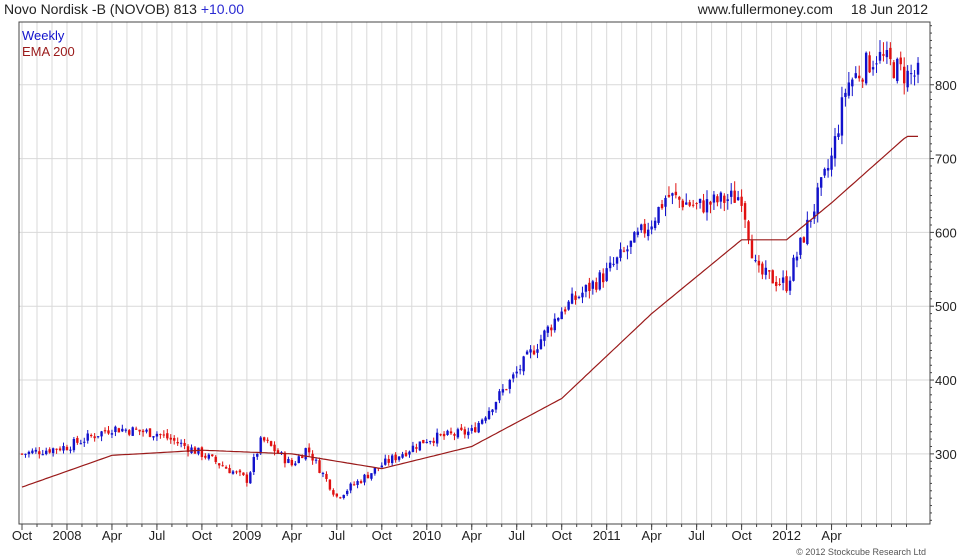 This screenshot has width=980, height=560. I want to click on x-tick-label: 2009, so click(246, 535).